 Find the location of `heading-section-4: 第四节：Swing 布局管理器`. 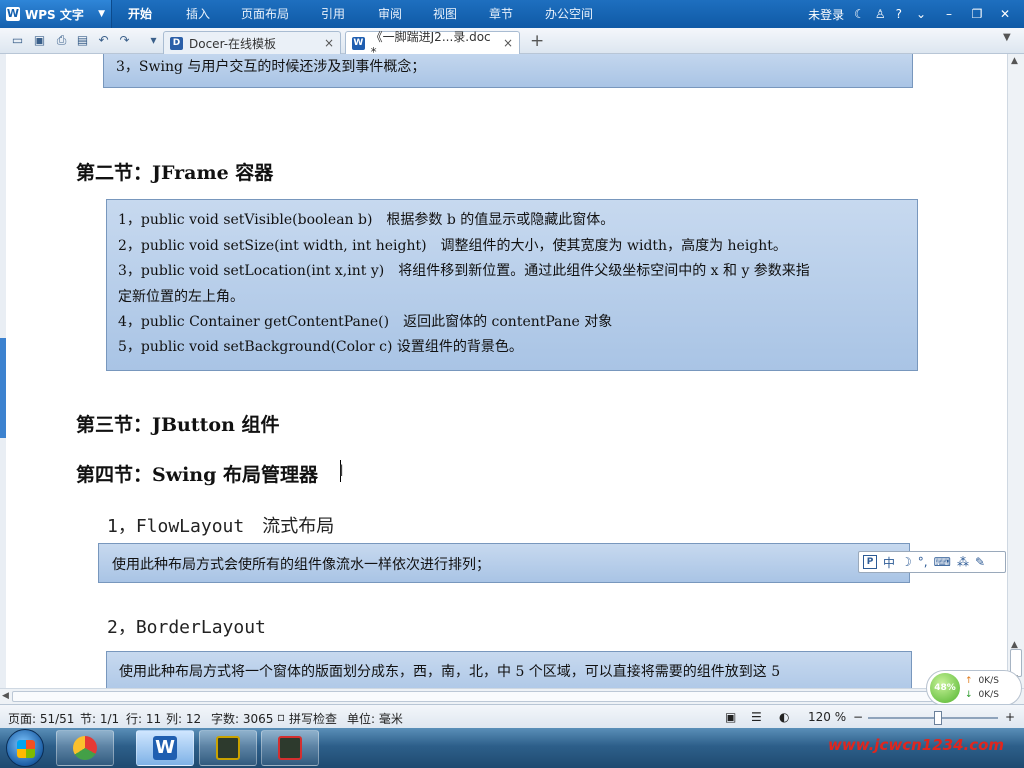

heading-section-4: 第四节：Swing 布局管理器 is located at coordinates (197, 475).